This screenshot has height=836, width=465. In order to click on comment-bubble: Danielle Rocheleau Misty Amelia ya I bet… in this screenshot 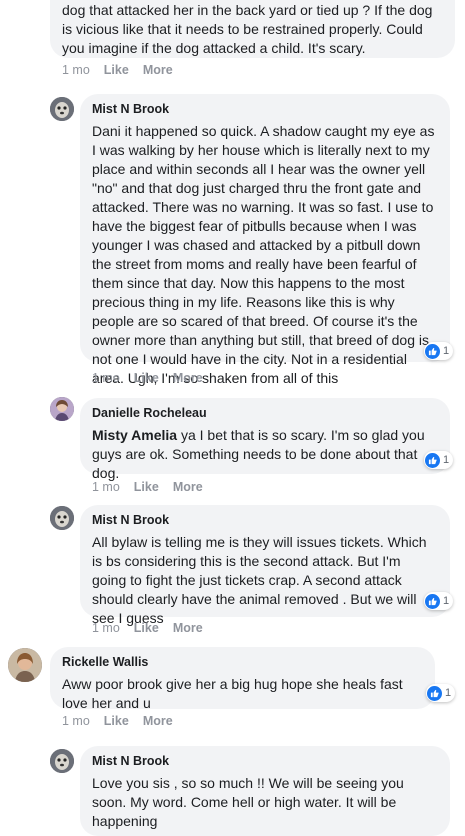, I will do `click(265, 439)`.